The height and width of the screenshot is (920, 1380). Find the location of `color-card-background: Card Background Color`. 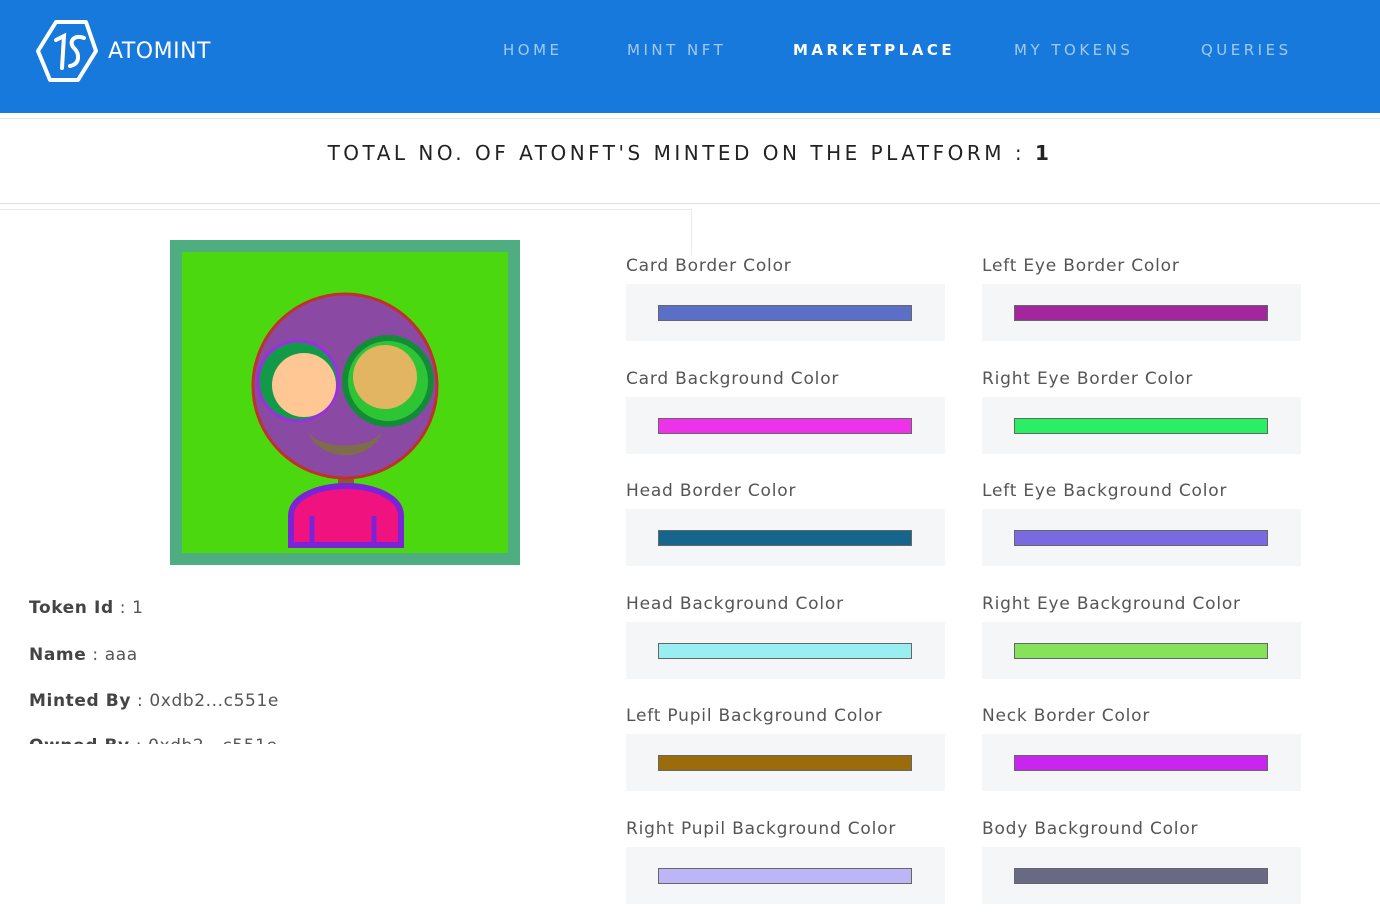

color-card-background: Card Background Color is located at coordinates (786, 411).